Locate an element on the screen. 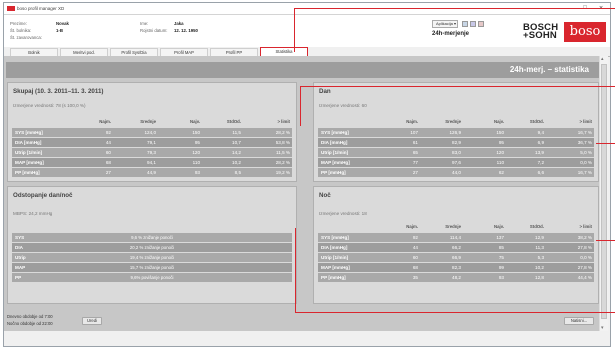  scroll-up-icon: ▴ is located at coordinates (602, 59).